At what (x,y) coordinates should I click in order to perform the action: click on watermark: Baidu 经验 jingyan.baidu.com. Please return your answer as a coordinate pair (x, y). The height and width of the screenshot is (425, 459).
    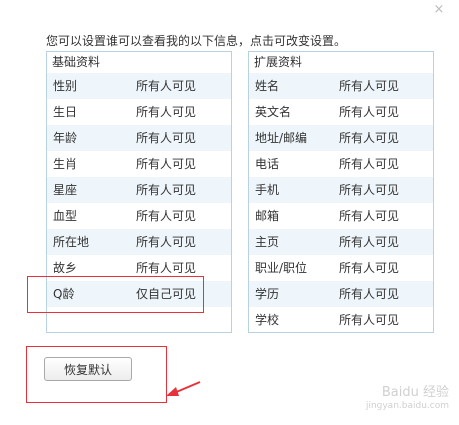
    Looking at the image, I should click on (407, 396).